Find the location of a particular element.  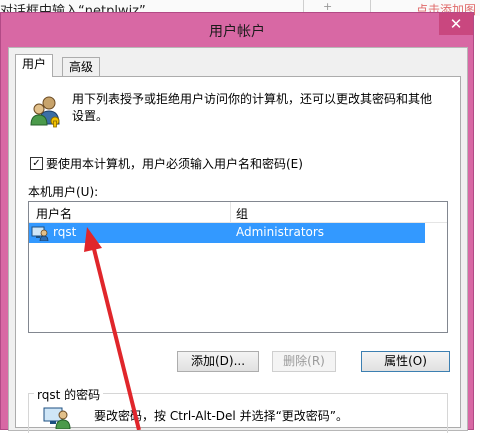

tab-users: 用户 is located at coordinates (34, 65).